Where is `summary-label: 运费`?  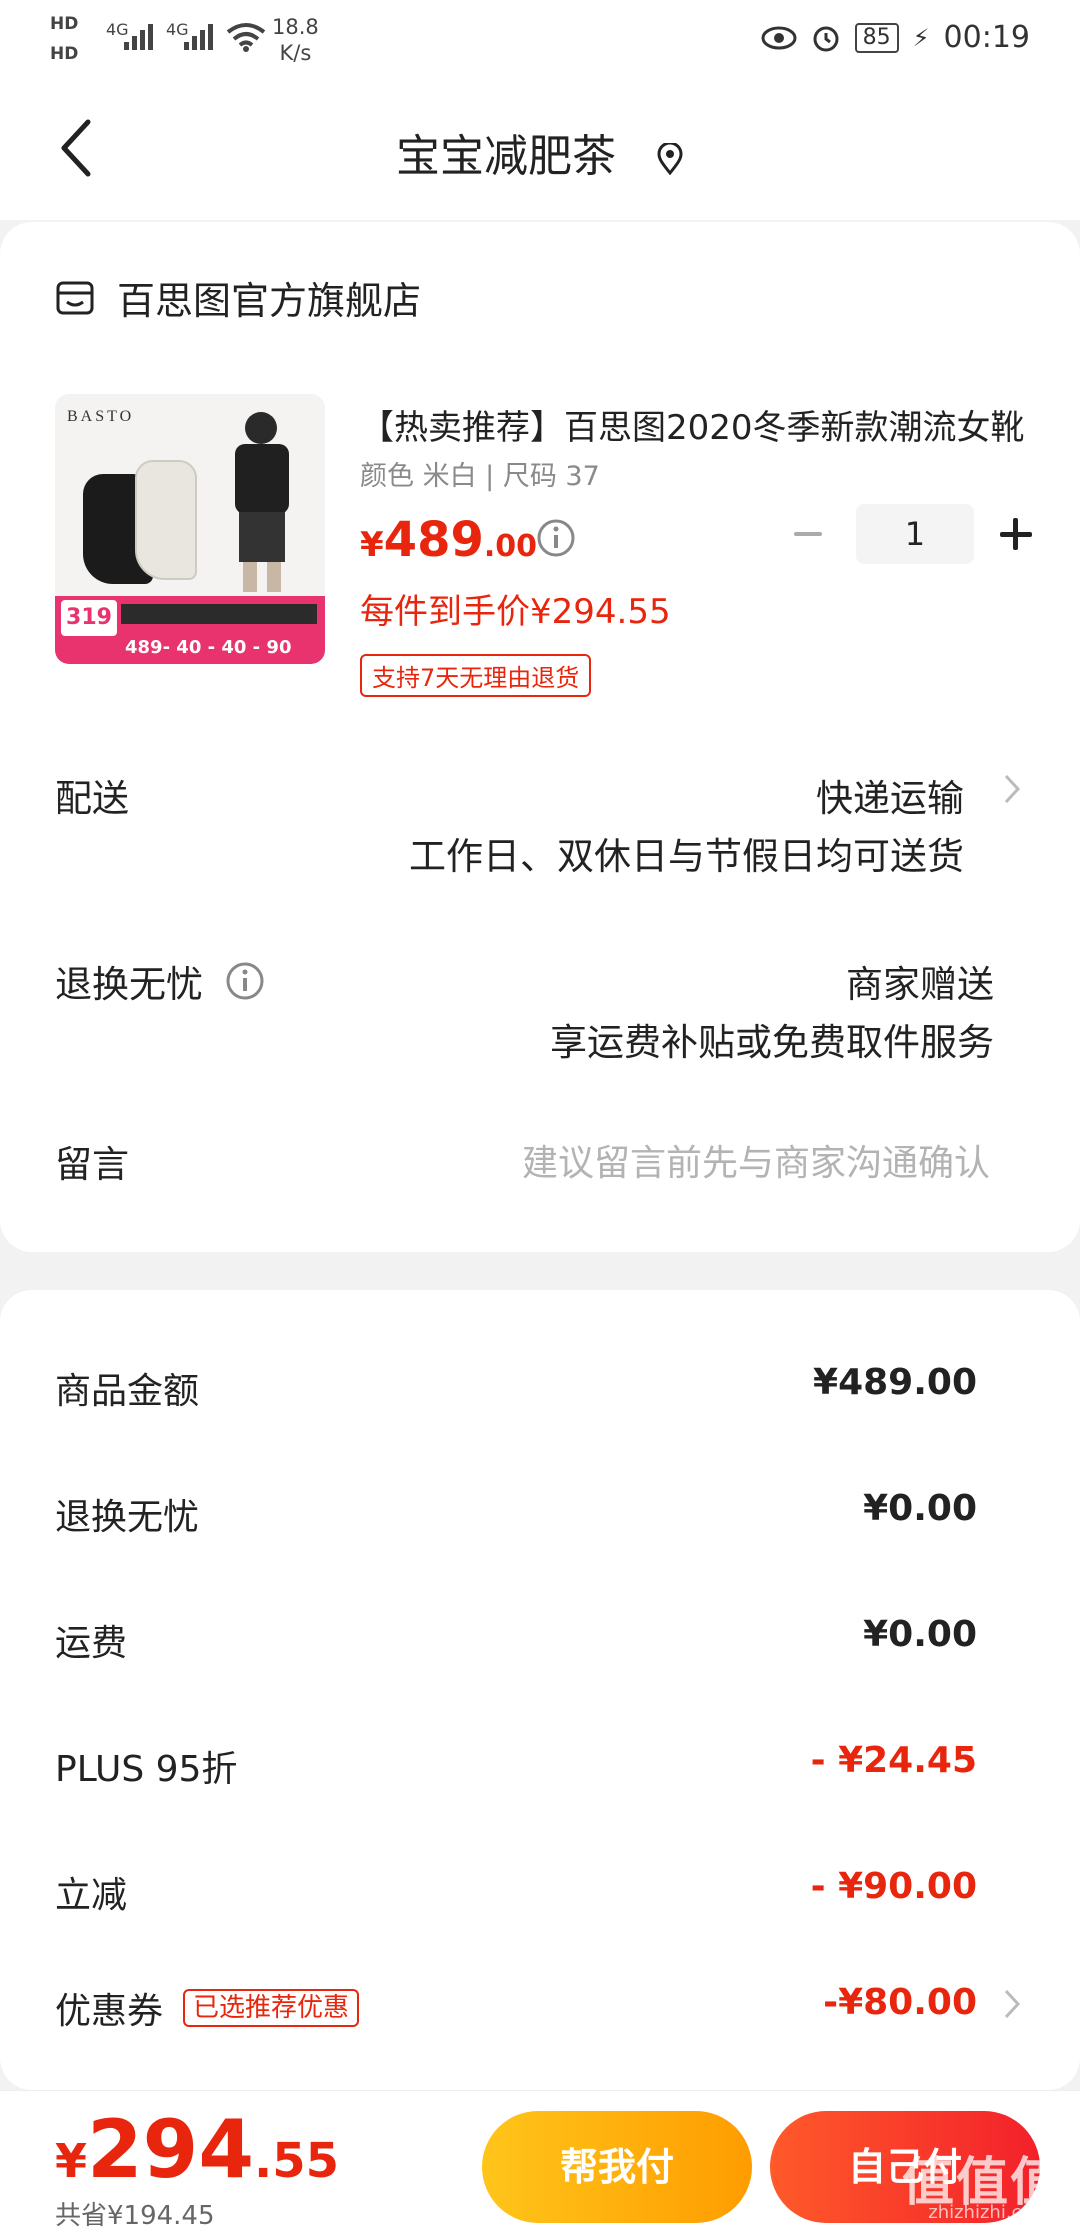
summary-label: 运费 is located at coordinates (91, 1643).